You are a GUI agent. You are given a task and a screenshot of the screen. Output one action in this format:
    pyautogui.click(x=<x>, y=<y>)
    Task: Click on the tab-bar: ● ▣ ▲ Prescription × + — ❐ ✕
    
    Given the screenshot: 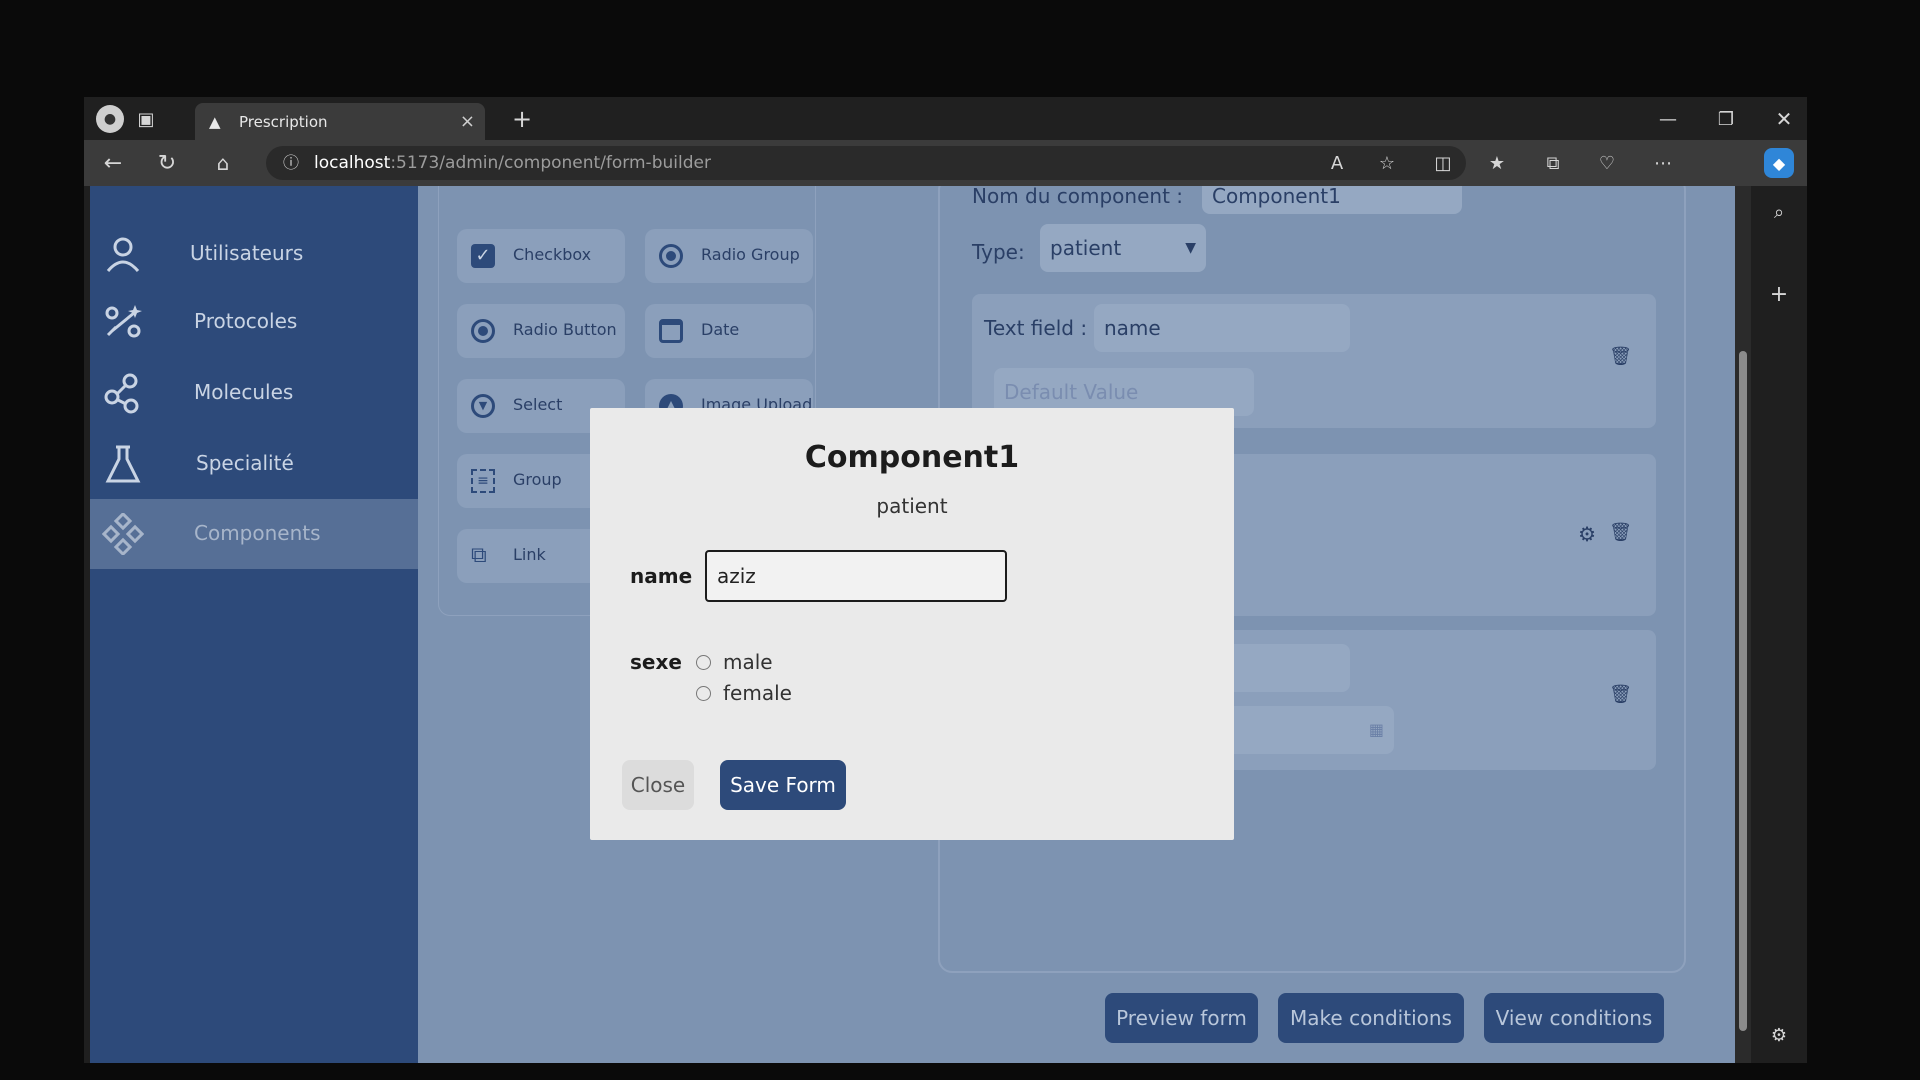 What is the action you would take?
    pyautogui.click(x=945, y=118)
    